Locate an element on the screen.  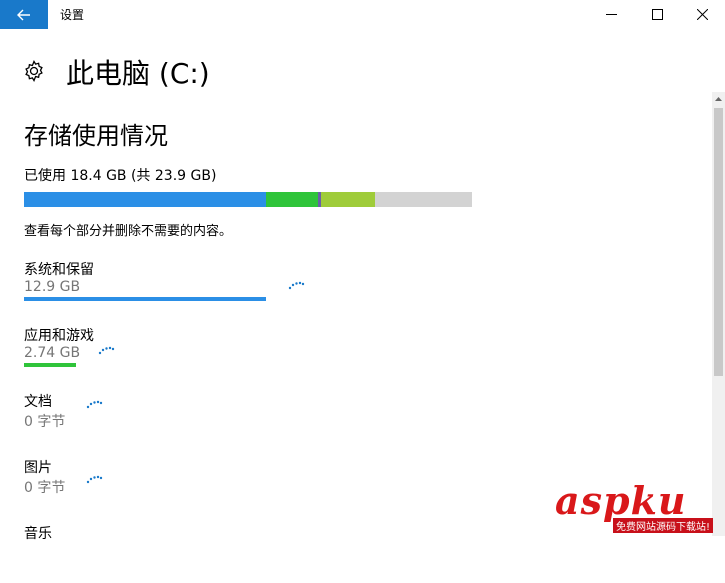
watermark-text: aspku is located at coordinates (621, 500).